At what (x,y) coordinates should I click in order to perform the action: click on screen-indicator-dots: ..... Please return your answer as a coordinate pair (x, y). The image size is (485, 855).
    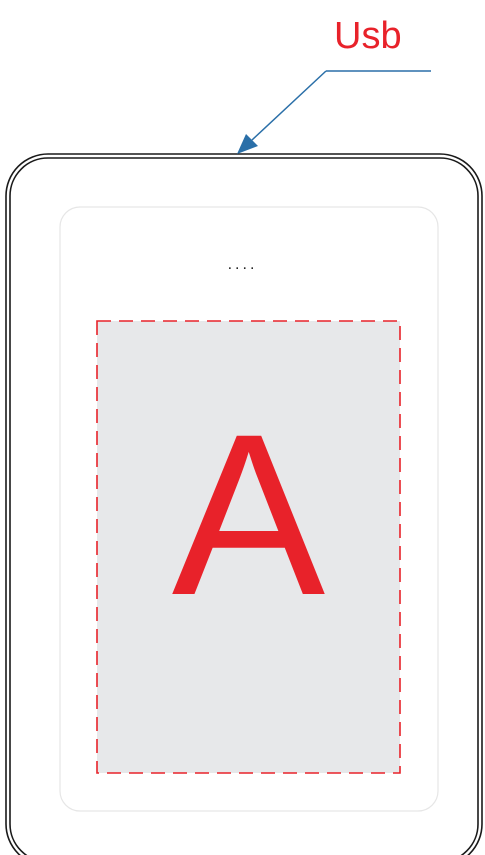
    Looking at the image, I should click on (242, 264).